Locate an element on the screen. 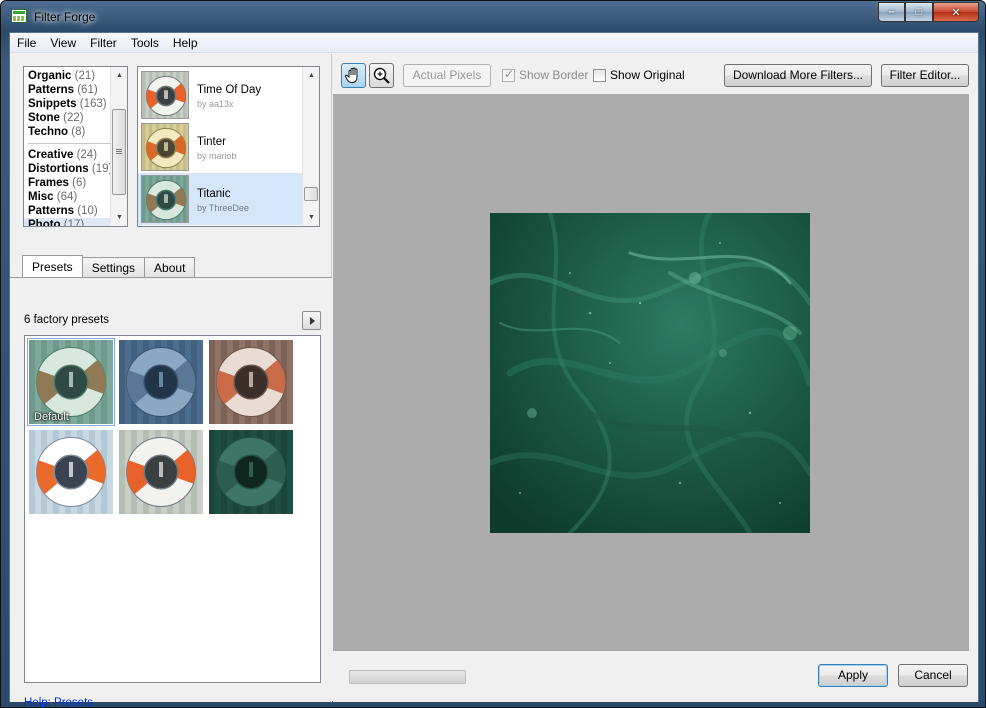 The width and height of the screenshot is (986, 708). show-border-checkbox: ✓ Show Border is located at coordinates (545, 74).